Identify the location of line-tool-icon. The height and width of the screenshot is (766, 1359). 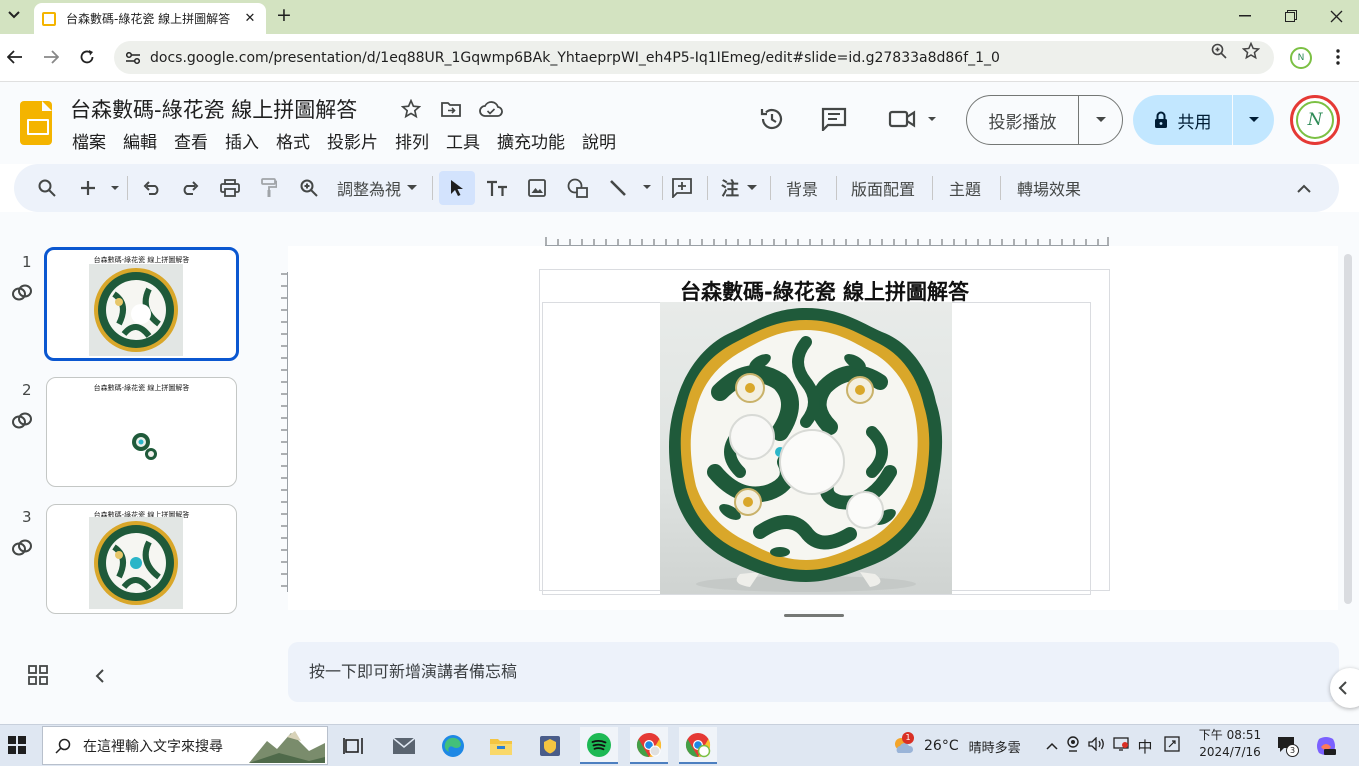
(631, 188).